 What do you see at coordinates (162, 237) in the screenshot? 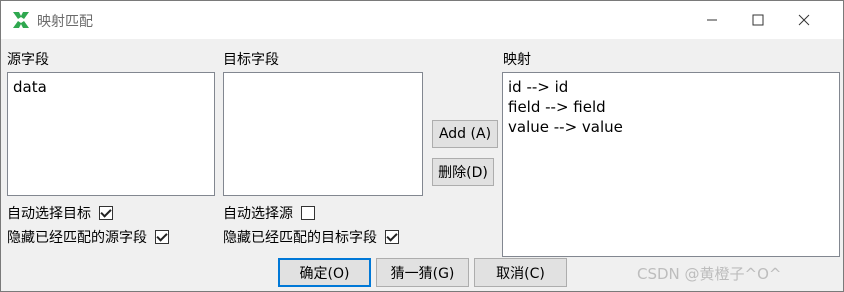
I see `hide-matched-source-checkbox` at bounding box center [162, 237].